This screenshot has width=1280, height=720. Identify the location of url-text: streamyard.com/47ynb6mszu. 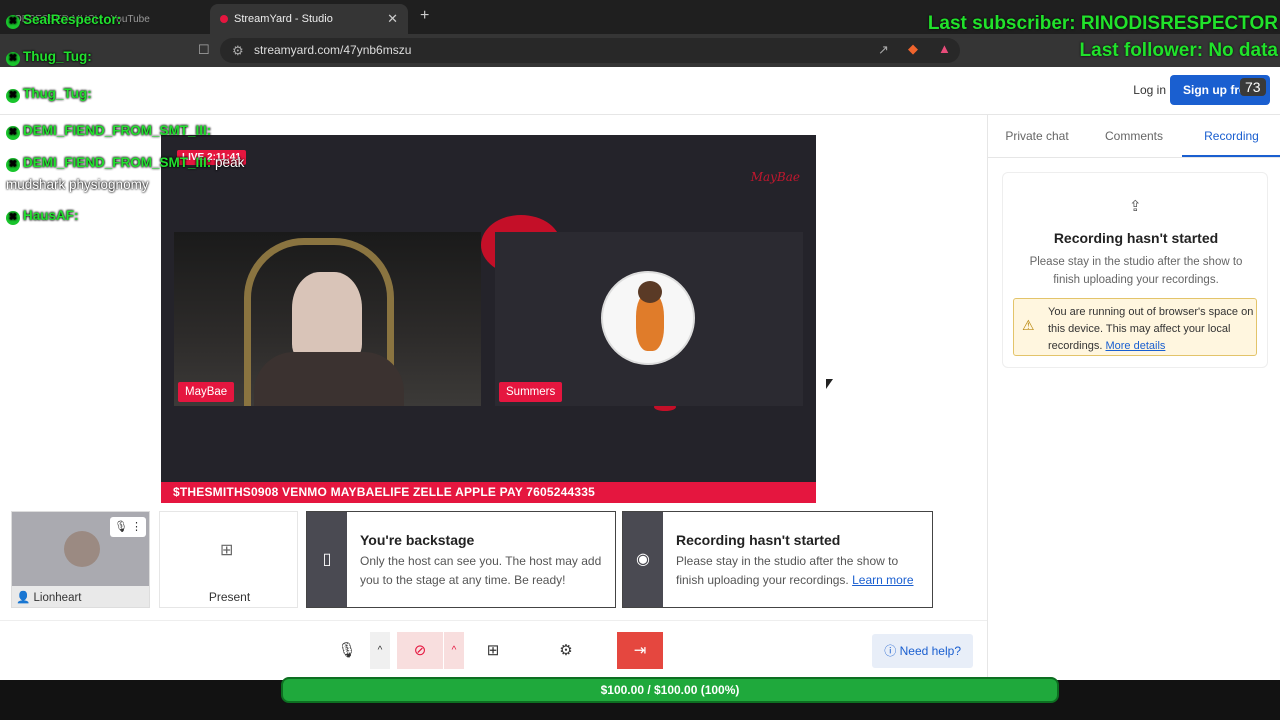
(333, 50).